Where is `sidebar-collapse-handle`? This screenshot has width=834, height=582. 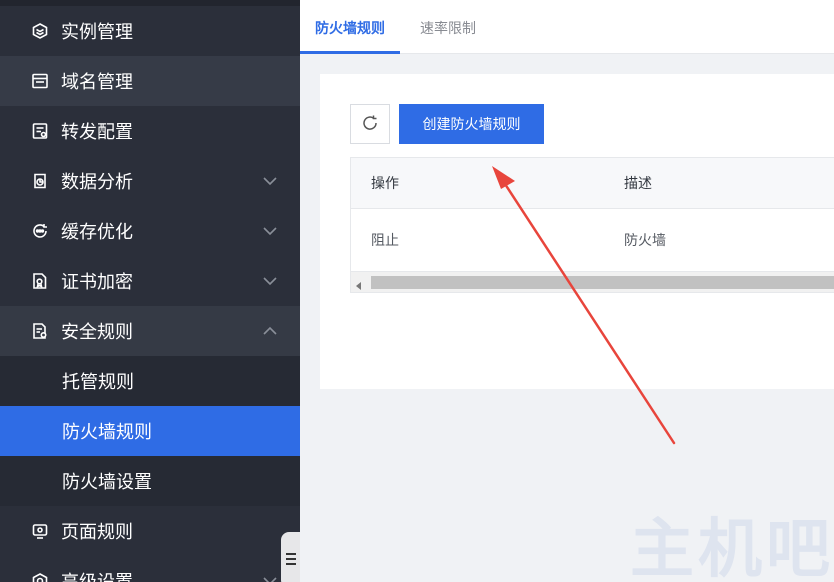
sidebar-collapse-handle is located at coordinates (290, 557).